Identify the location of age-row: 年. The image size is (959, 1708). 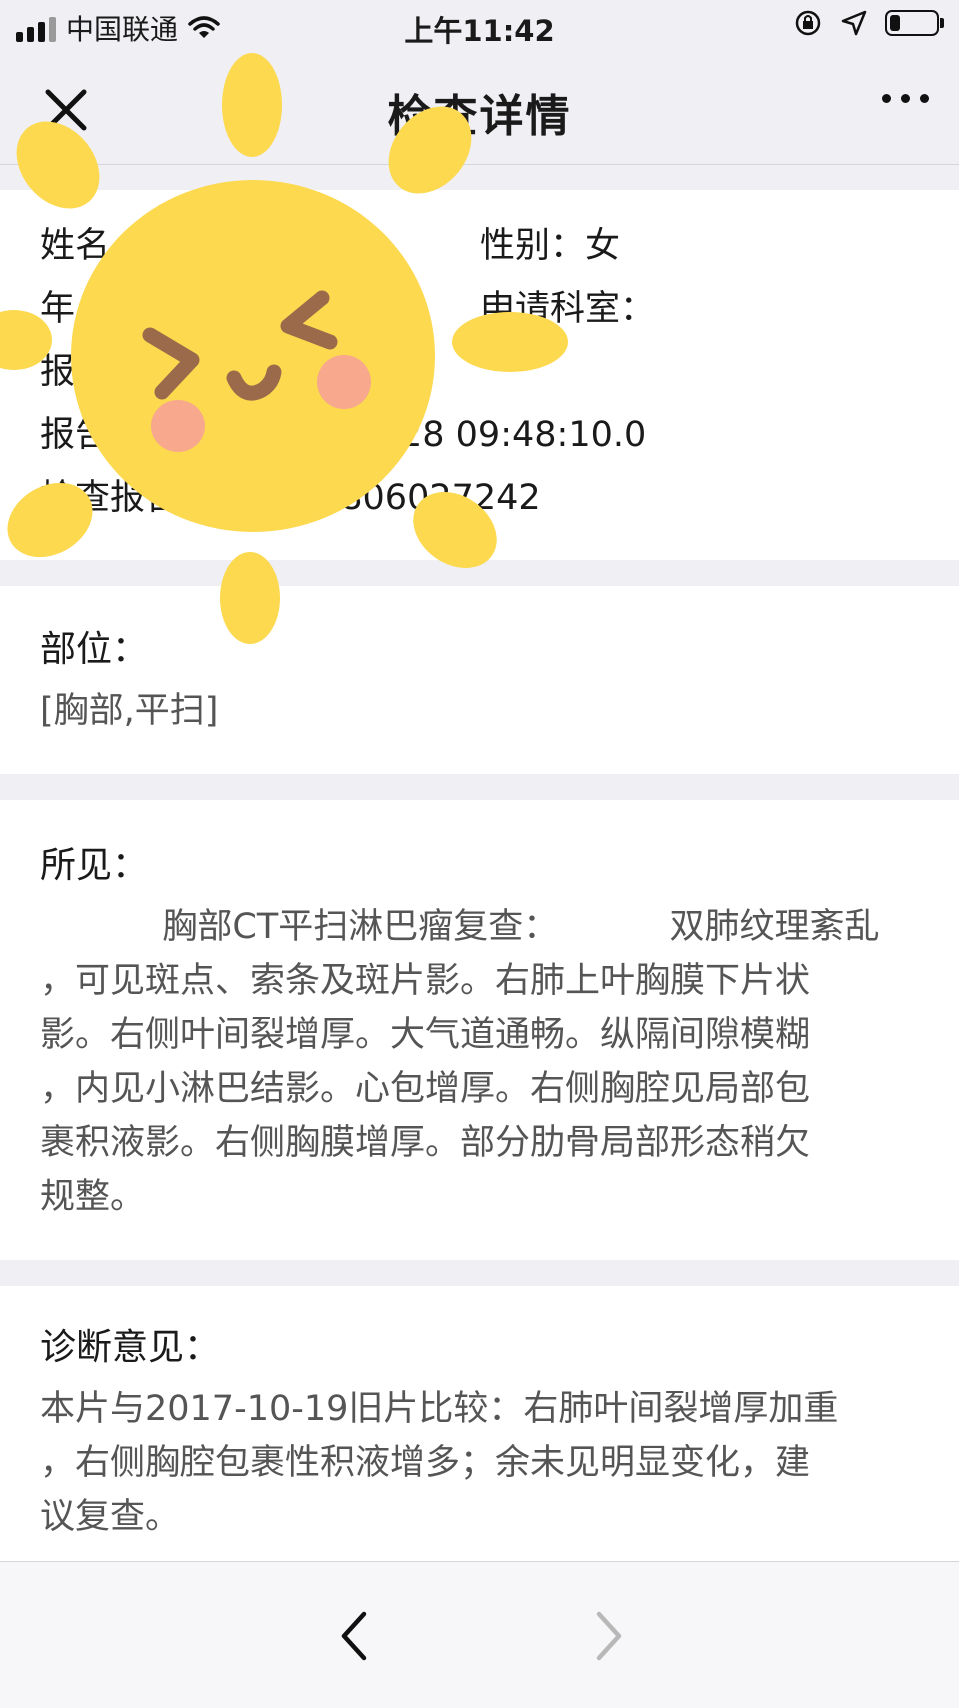
(57, 309).